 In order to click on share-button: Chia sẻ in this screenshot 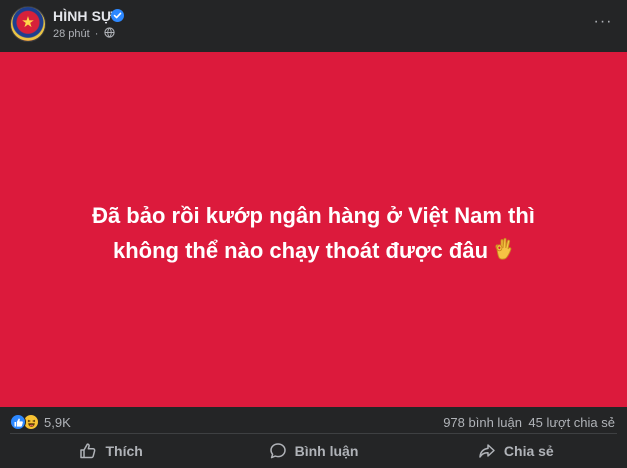, I will do `click(516, 451)`.